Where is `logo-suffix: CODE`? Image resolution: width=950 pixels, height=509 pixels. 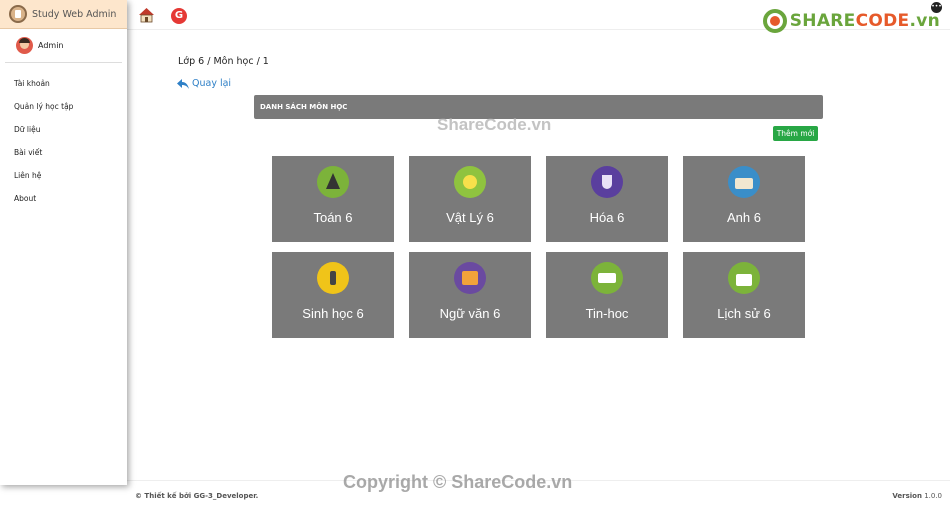 logo-suffix: CODE is located at coordinates (882, 21).